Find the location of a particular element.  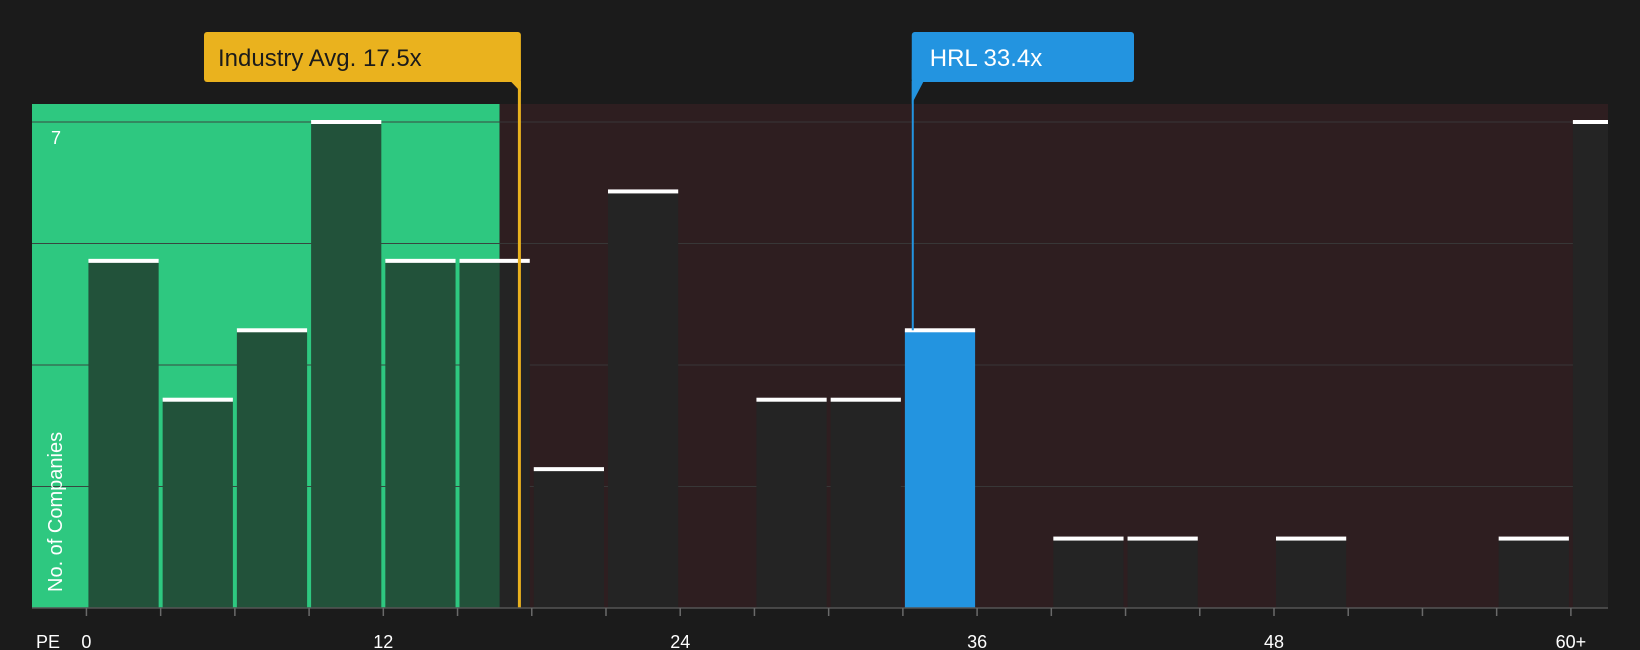

x-tick-label: 0 is located at coordinates (86, 641).